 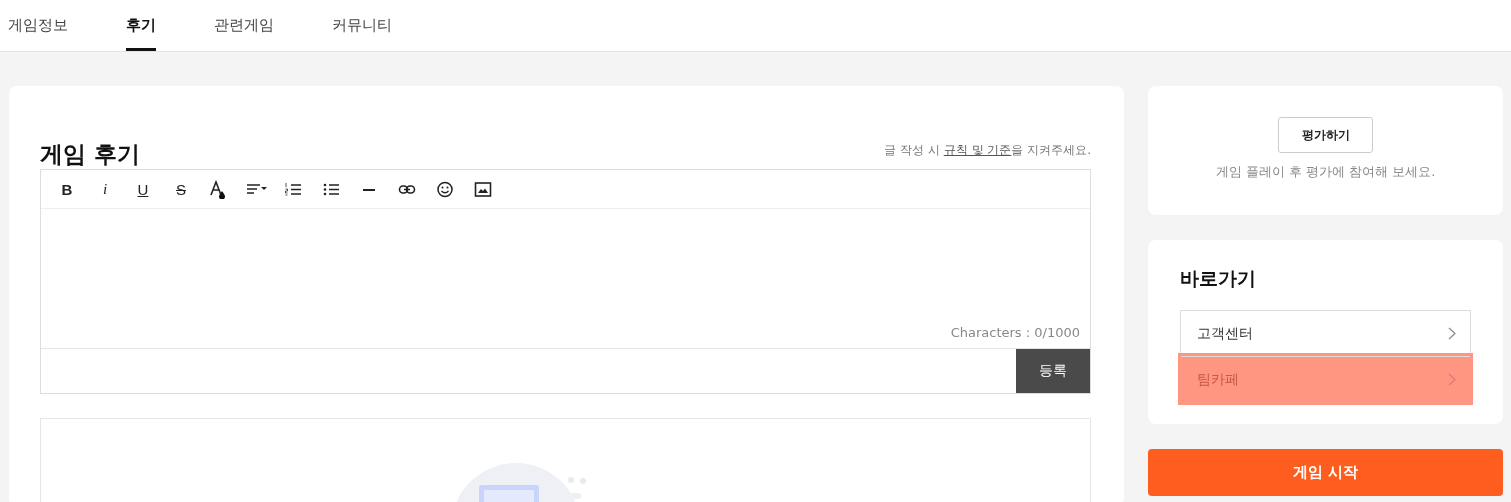 I want to click on tab: 후기, so click(x=141, y=25).